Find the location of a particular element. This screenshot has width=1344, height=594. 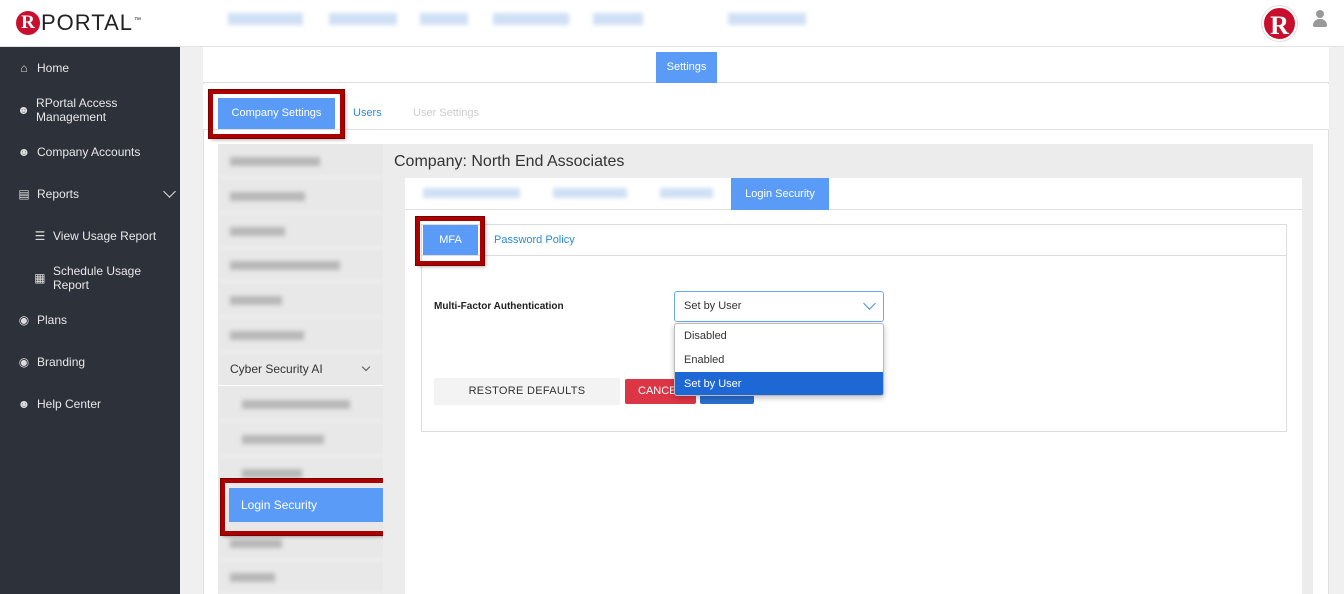

sidebar-item-plans: ◉ Plans is located at coordinates (90, 320).